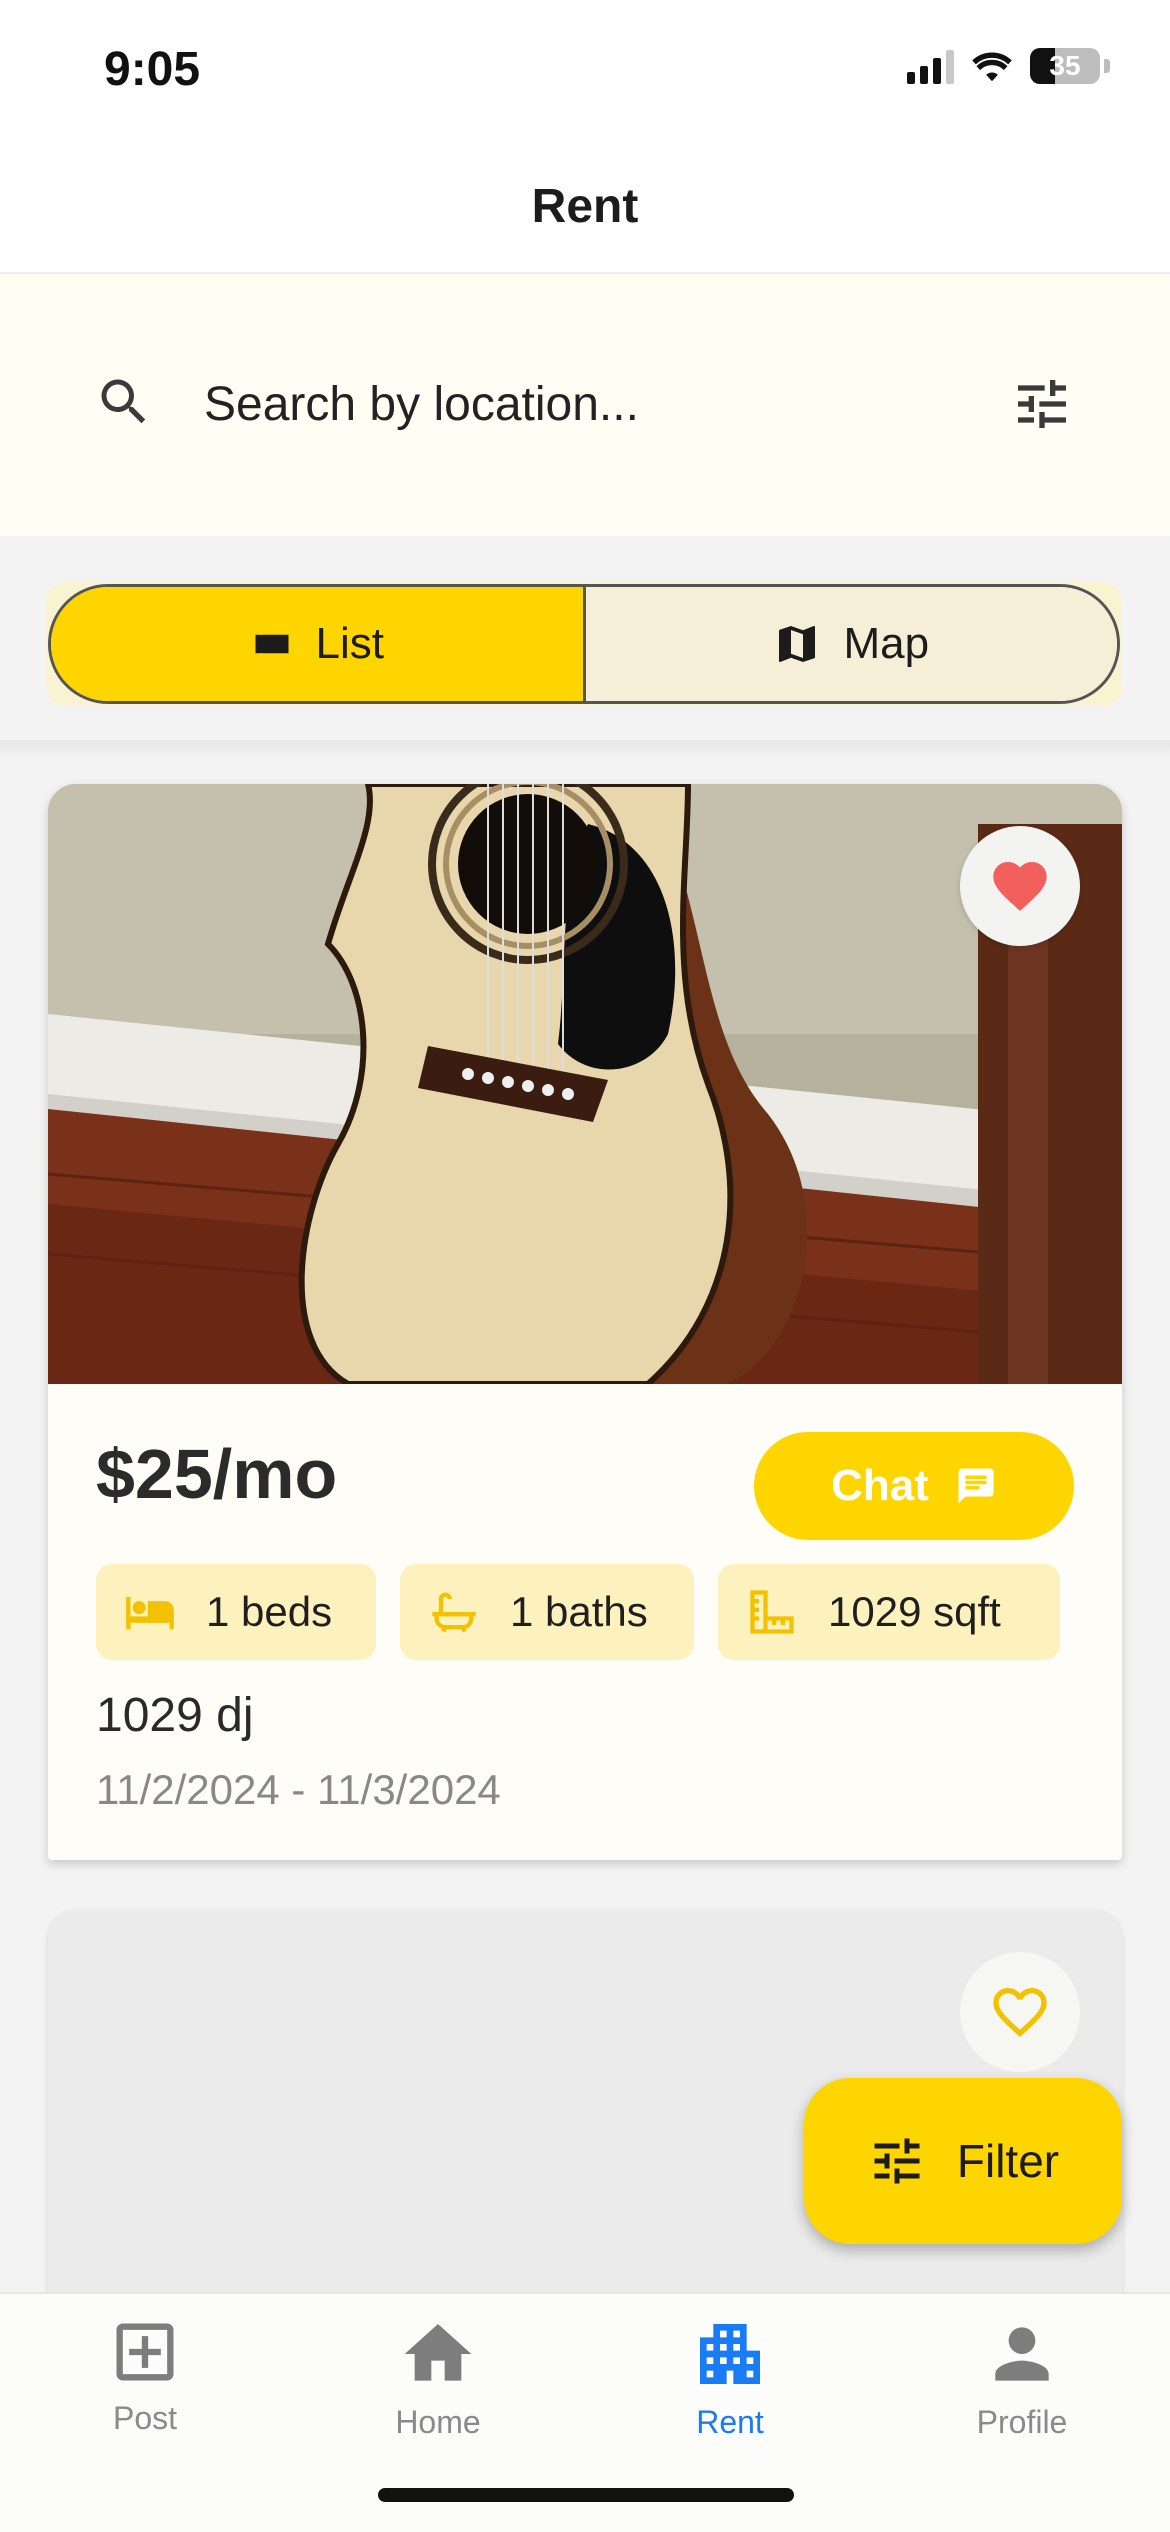 The width and height of the screenshot is (1170, 2532). What do you see at coordinates (271, 644) in the screenshot?
I see `list-icon` at bounding box center [271, 644].